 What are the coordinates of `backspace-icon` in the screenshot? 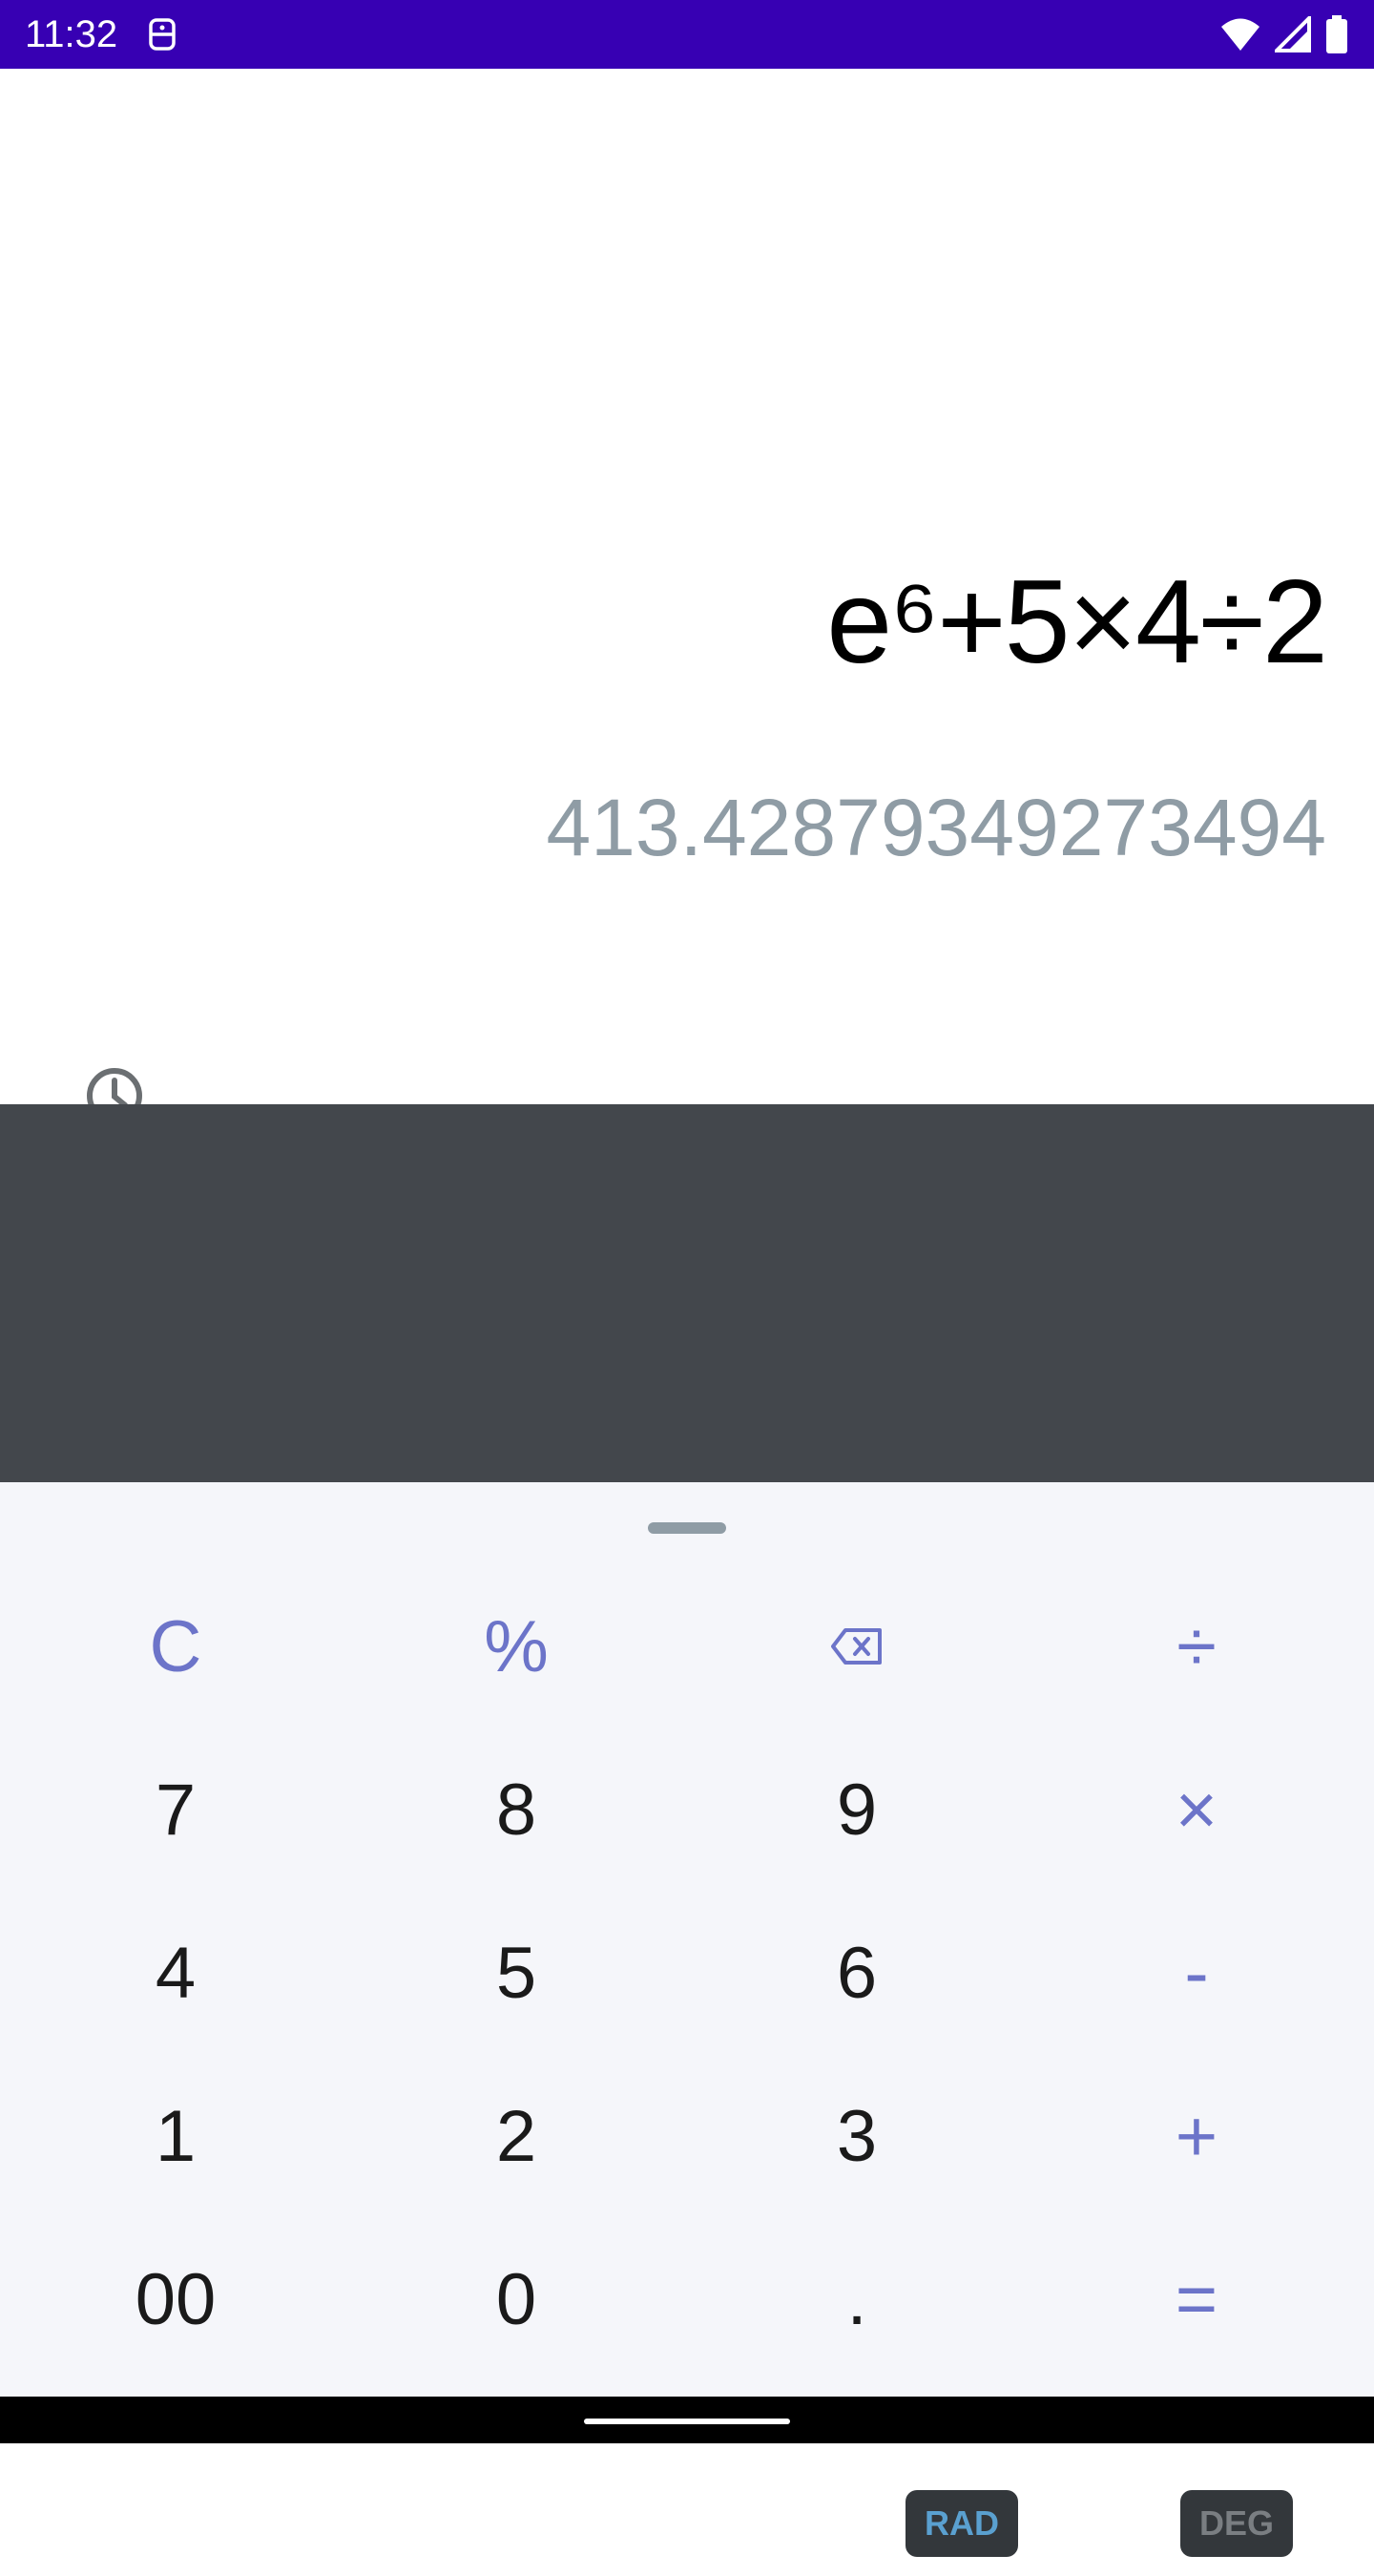 It's located at (856, 1646).